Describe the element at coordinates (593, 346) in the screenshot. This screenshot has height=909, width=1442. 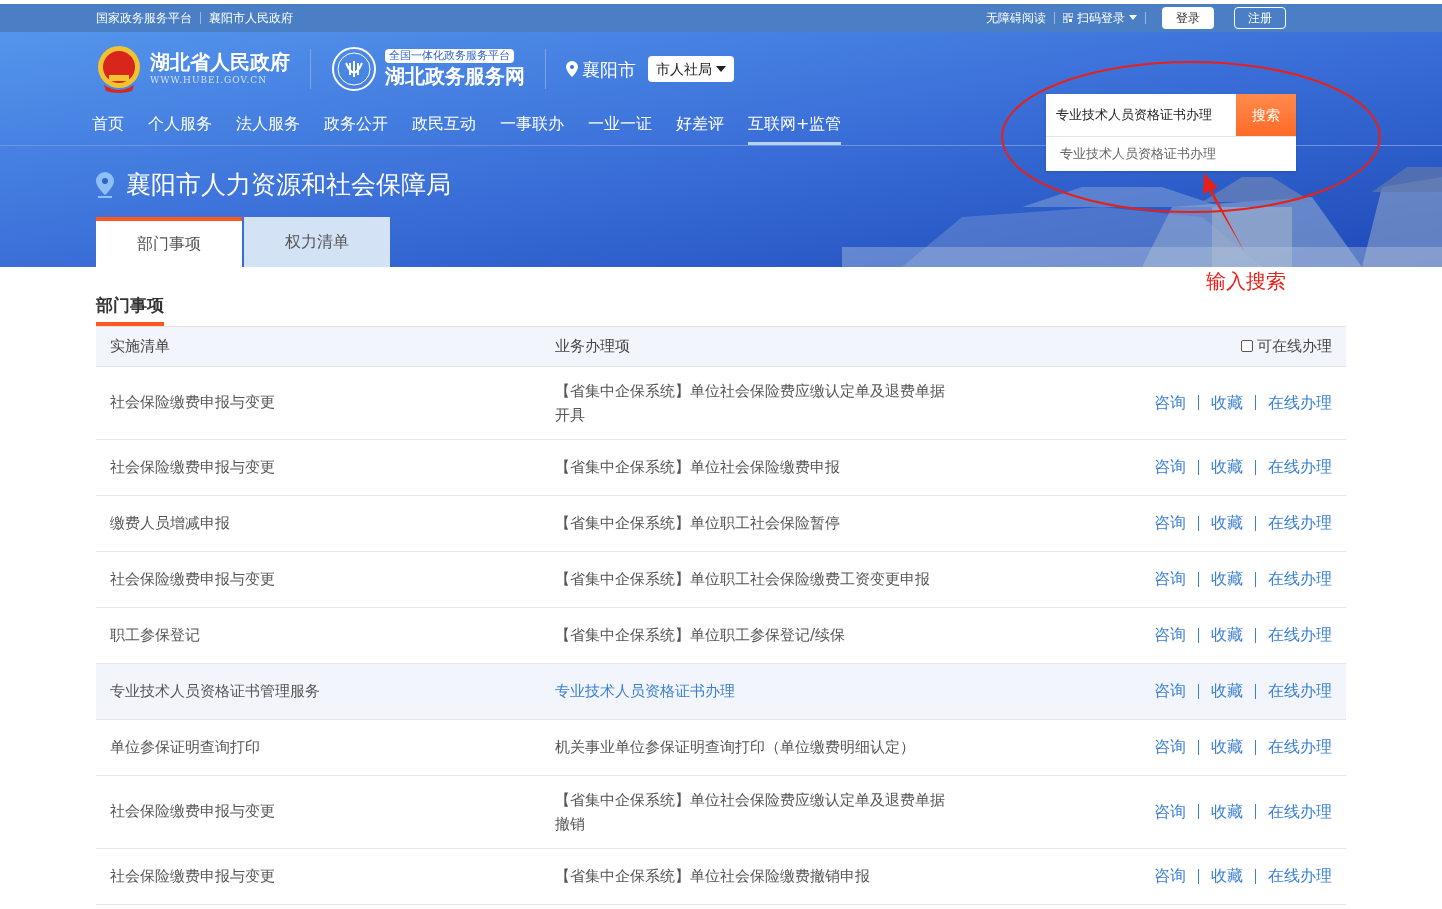
I see `column-header: 业务办理项` at that location.